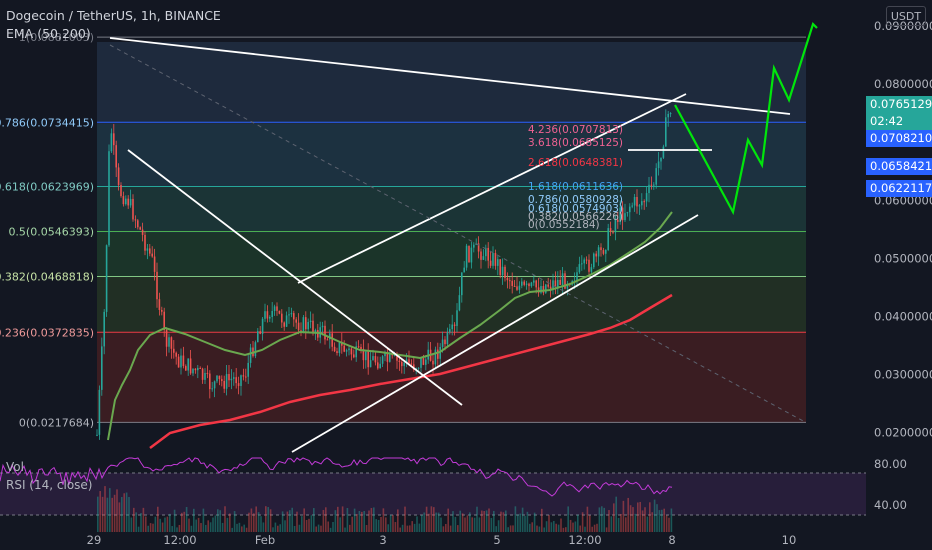  I want to click on fib-level-label: 0.786(0.0734415), so click(47, 122).